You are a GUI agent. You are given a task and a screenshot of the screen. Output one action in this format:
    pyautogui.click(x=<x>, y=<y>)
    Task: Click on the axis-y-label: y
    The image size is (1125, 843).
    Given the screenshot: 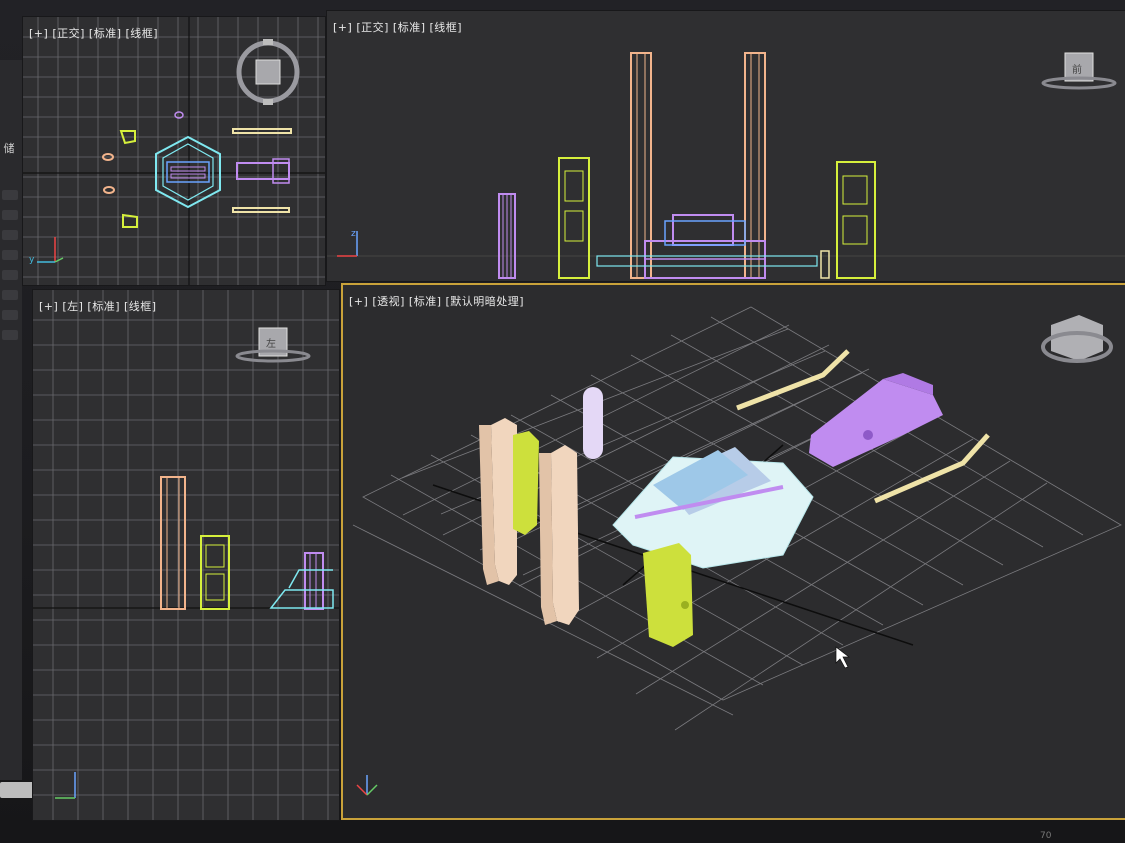 What is the action you would take?
    pyautogui.click(x=32, y=260)
    